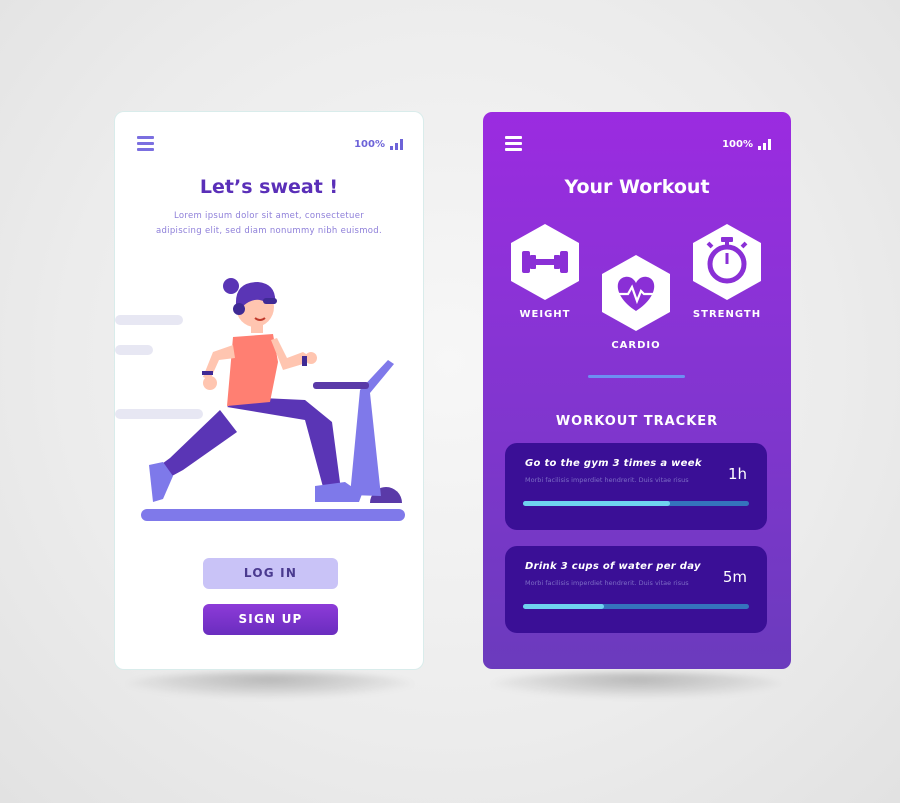  What do you see at coordinates (270, 573) in the screenshot?
I see `login-button: LOG IN` at bounding box center [270, 573].